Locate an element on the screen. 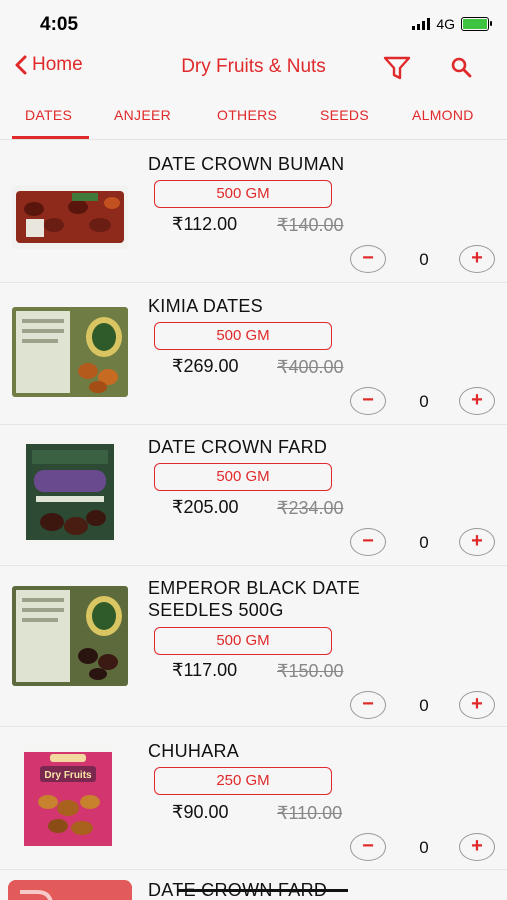 Image resolution: width=507 pixels, height=900 pixels. product-placeholder-icon is located at coordinates (70, 890).